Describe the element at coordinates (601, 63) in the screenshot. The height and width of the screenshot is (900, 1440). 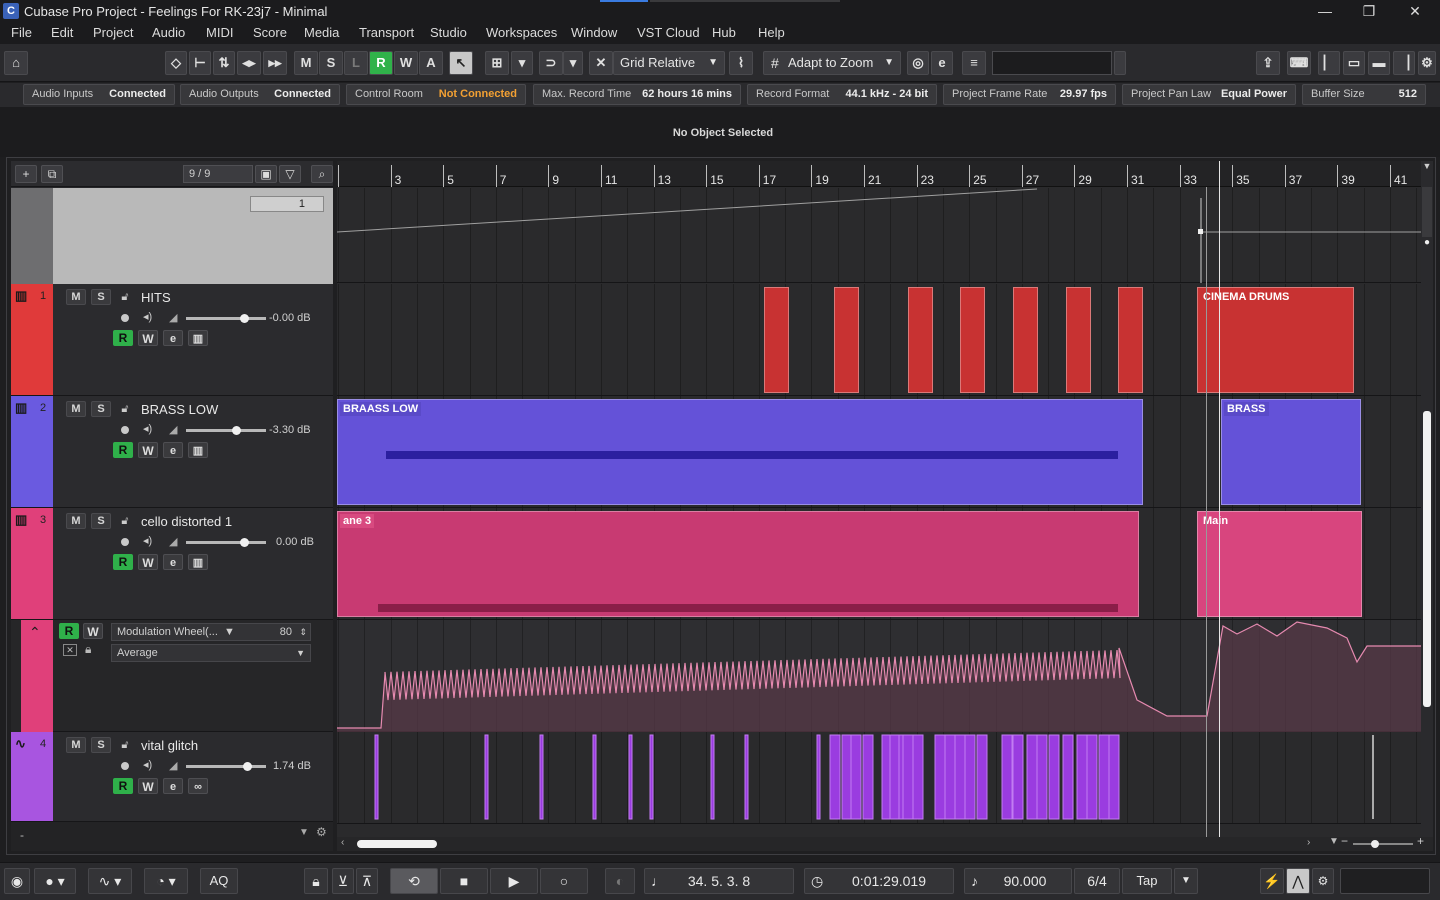
I see `snap-toggle-icon: ✕` at that location.